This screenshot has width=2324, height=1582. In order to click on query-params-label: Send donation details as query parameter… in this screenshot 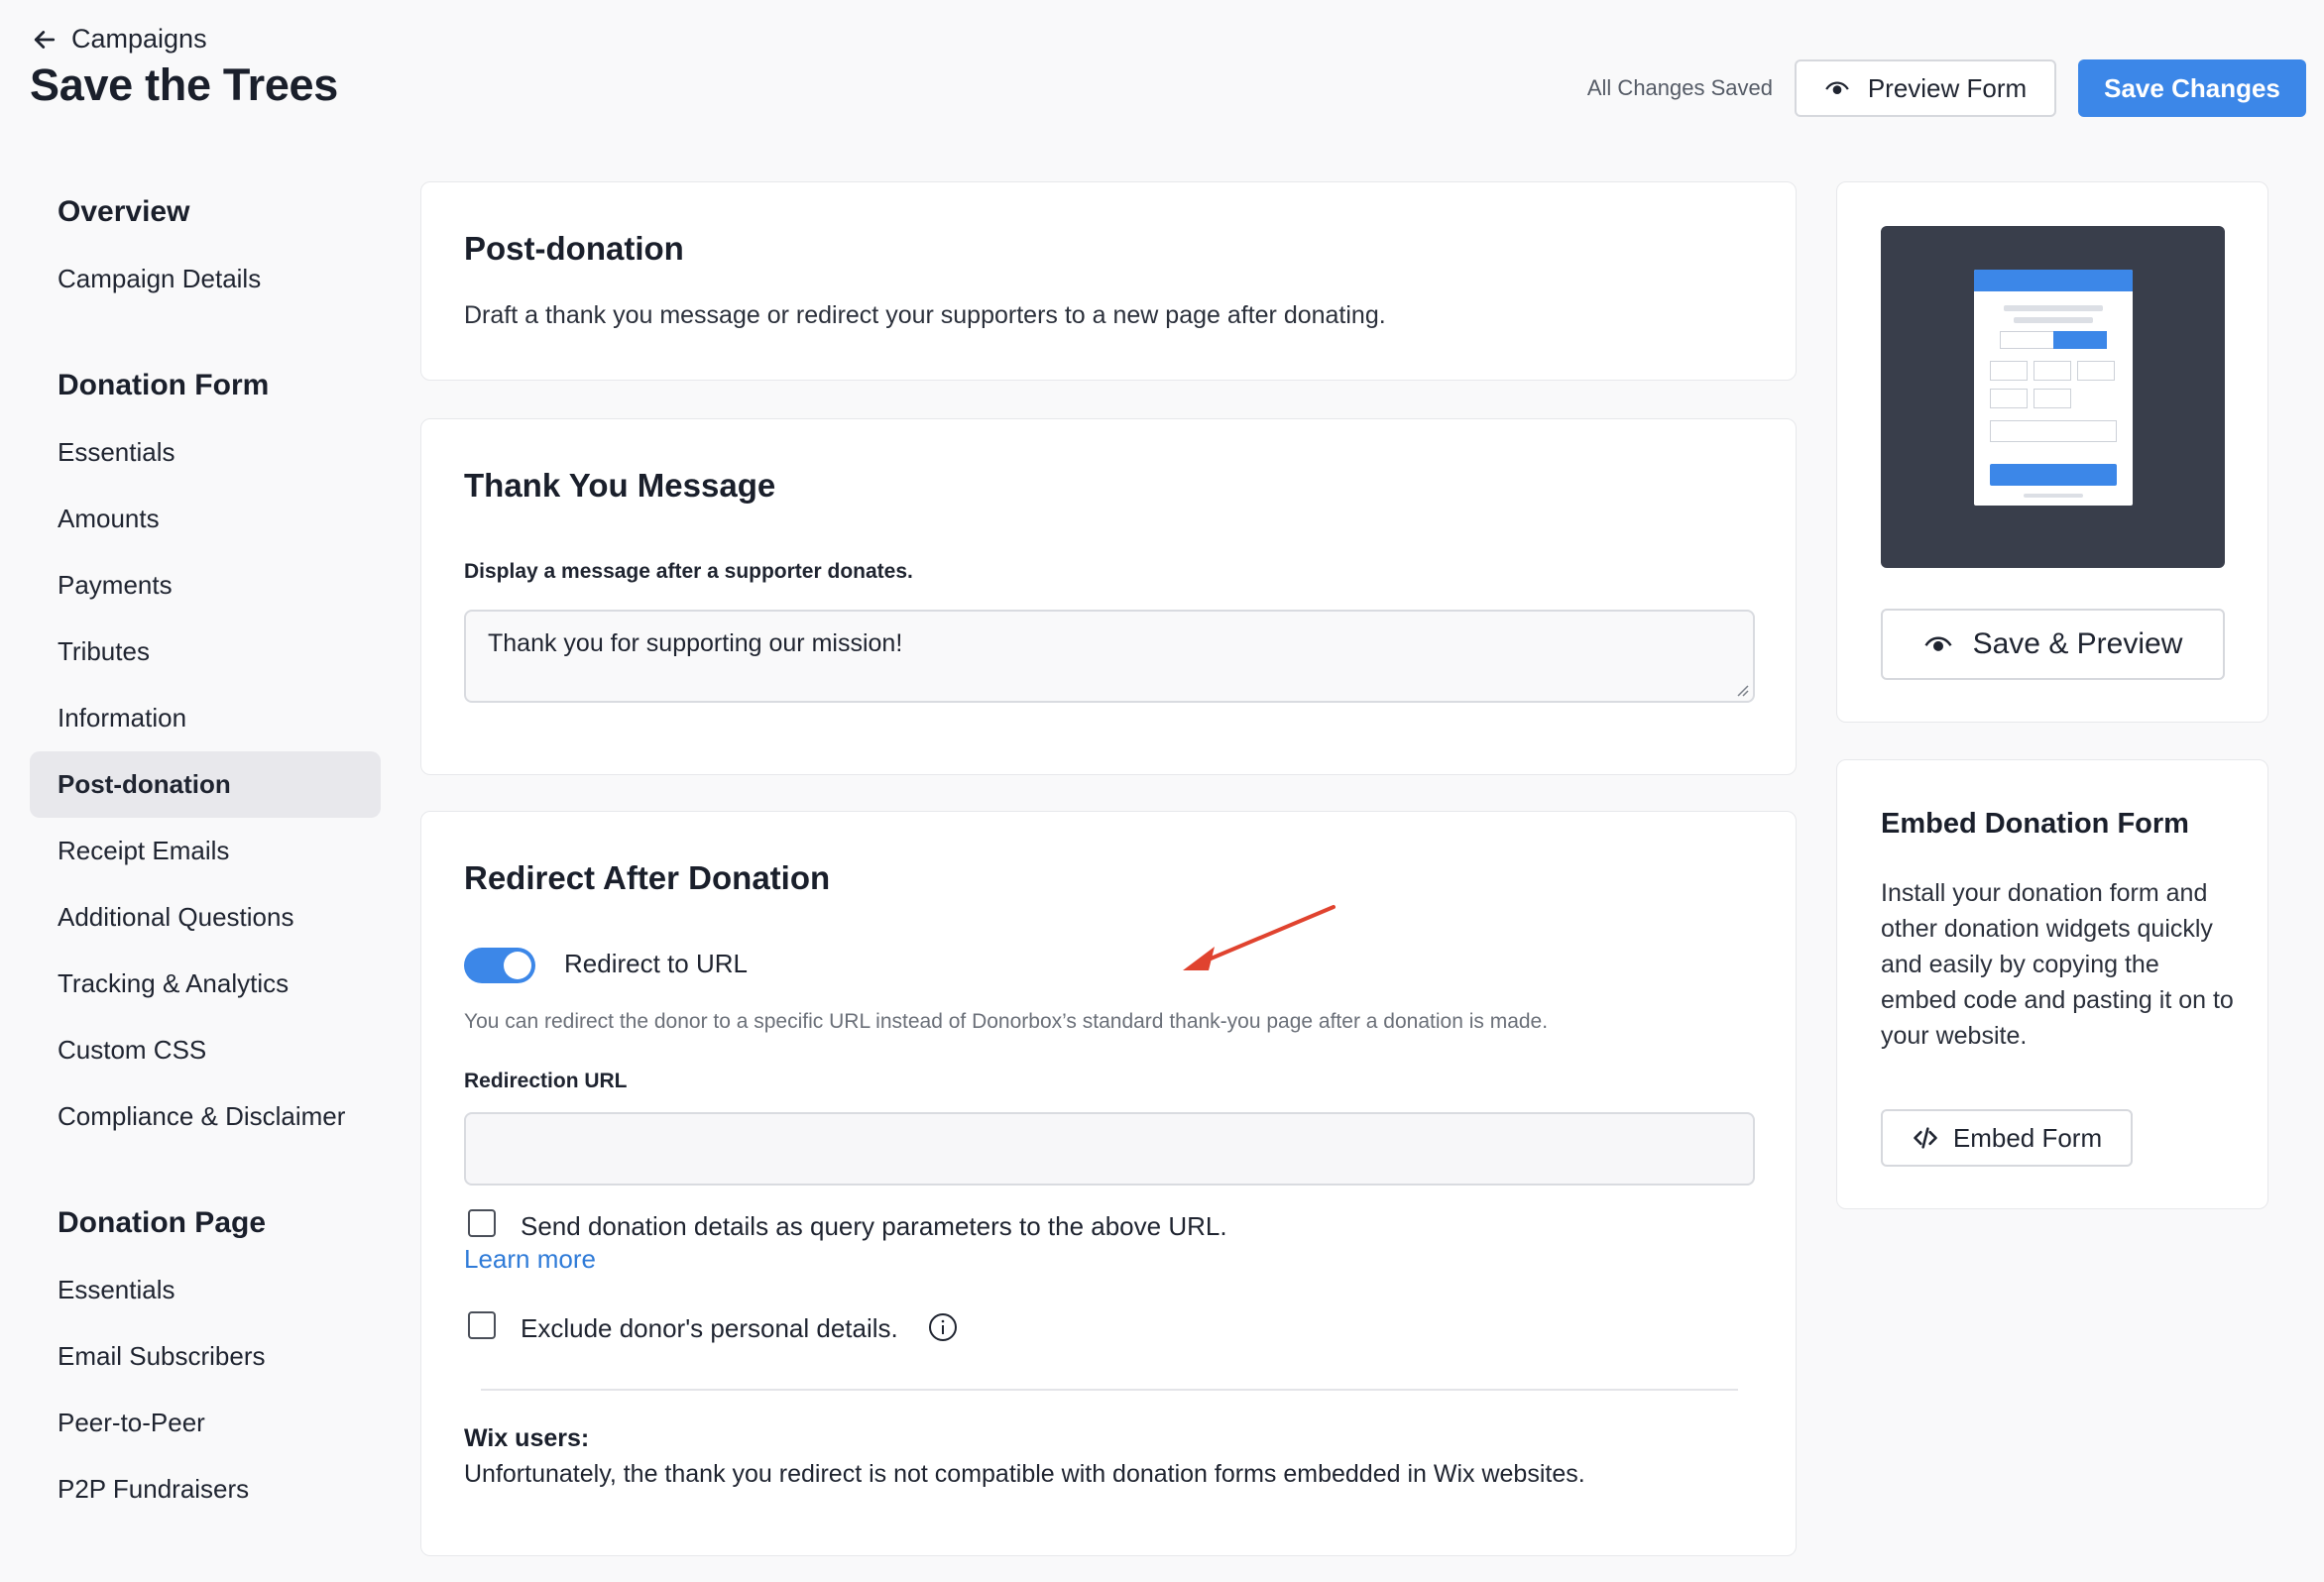, I will do `click(874, 1226)`.